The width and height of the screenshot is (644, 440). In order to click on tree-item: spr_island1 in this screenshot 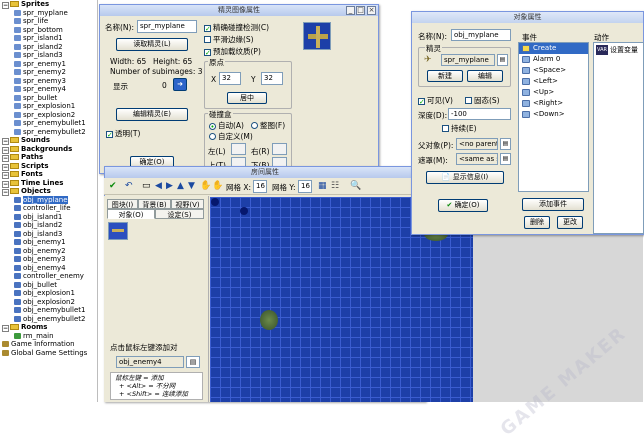, I will do `click(48, 38)`.